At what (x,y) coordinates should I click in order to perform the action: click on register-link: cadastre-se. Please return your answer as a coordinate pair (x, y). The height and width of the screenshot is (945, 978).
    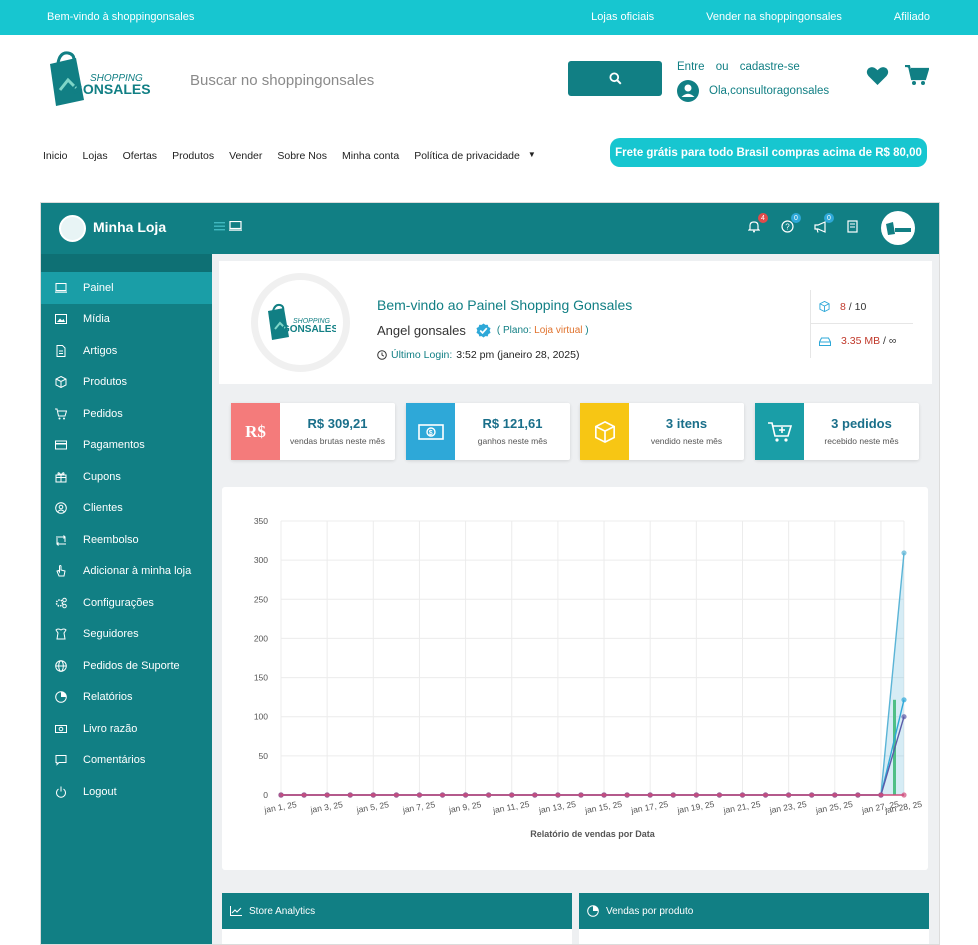
    Looking at the image, I should click on (770, 67).